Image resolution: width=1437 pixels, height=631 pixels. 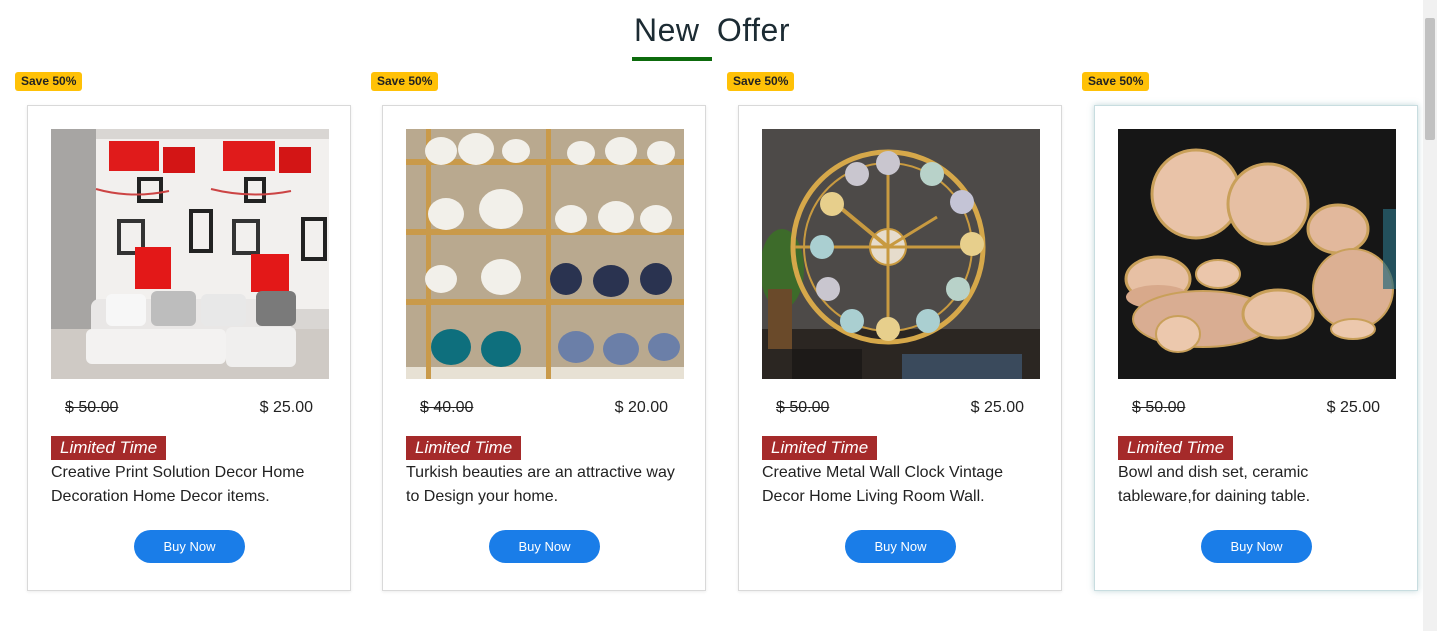 I want to click on section-title-word-2: Offer, so click(x=753, y=30).